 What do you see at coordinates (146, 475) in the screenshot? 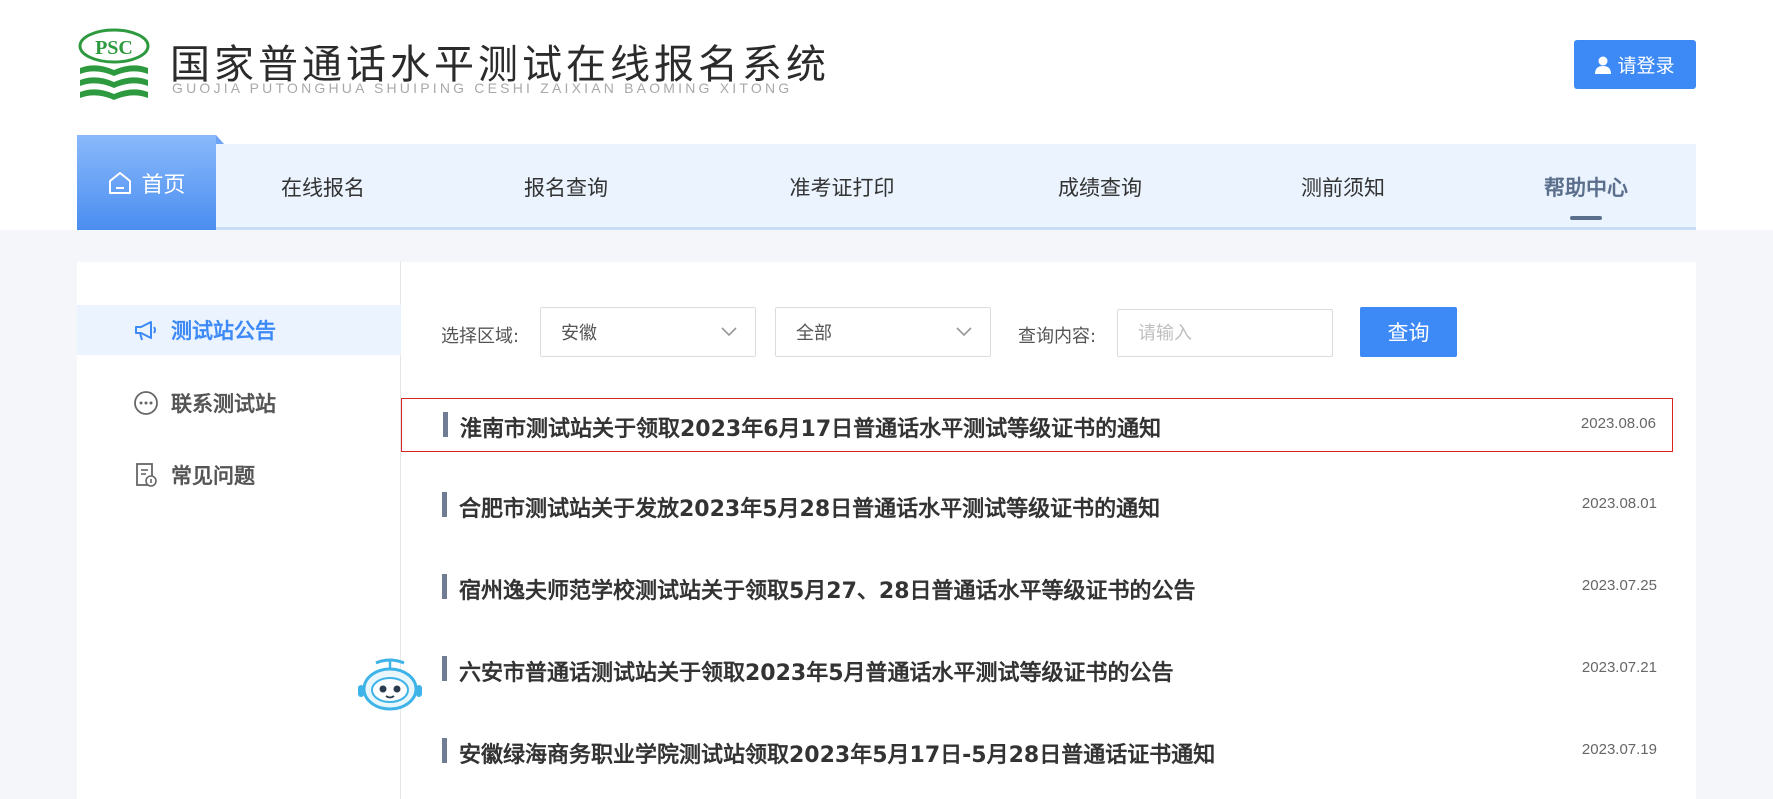
I see `document-question-icon` at bounding box center [146, 475].